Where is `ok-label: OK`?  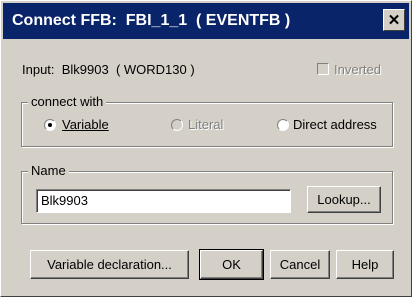
ok-label: OK is located at coordinates (231, 264).